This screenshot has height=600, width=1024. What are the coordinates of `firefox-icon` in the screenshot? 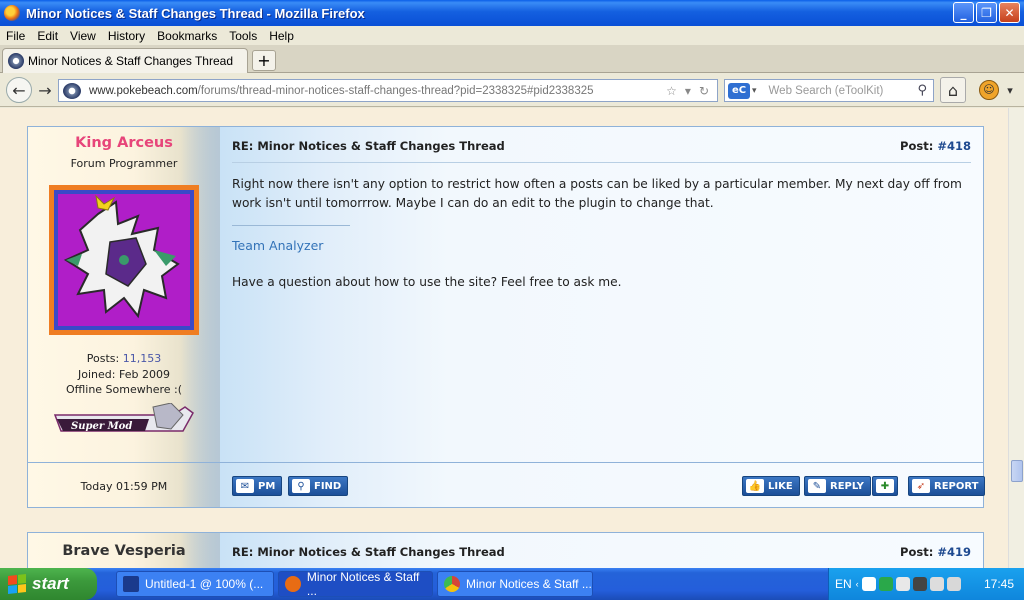 It's located at (293, 584).